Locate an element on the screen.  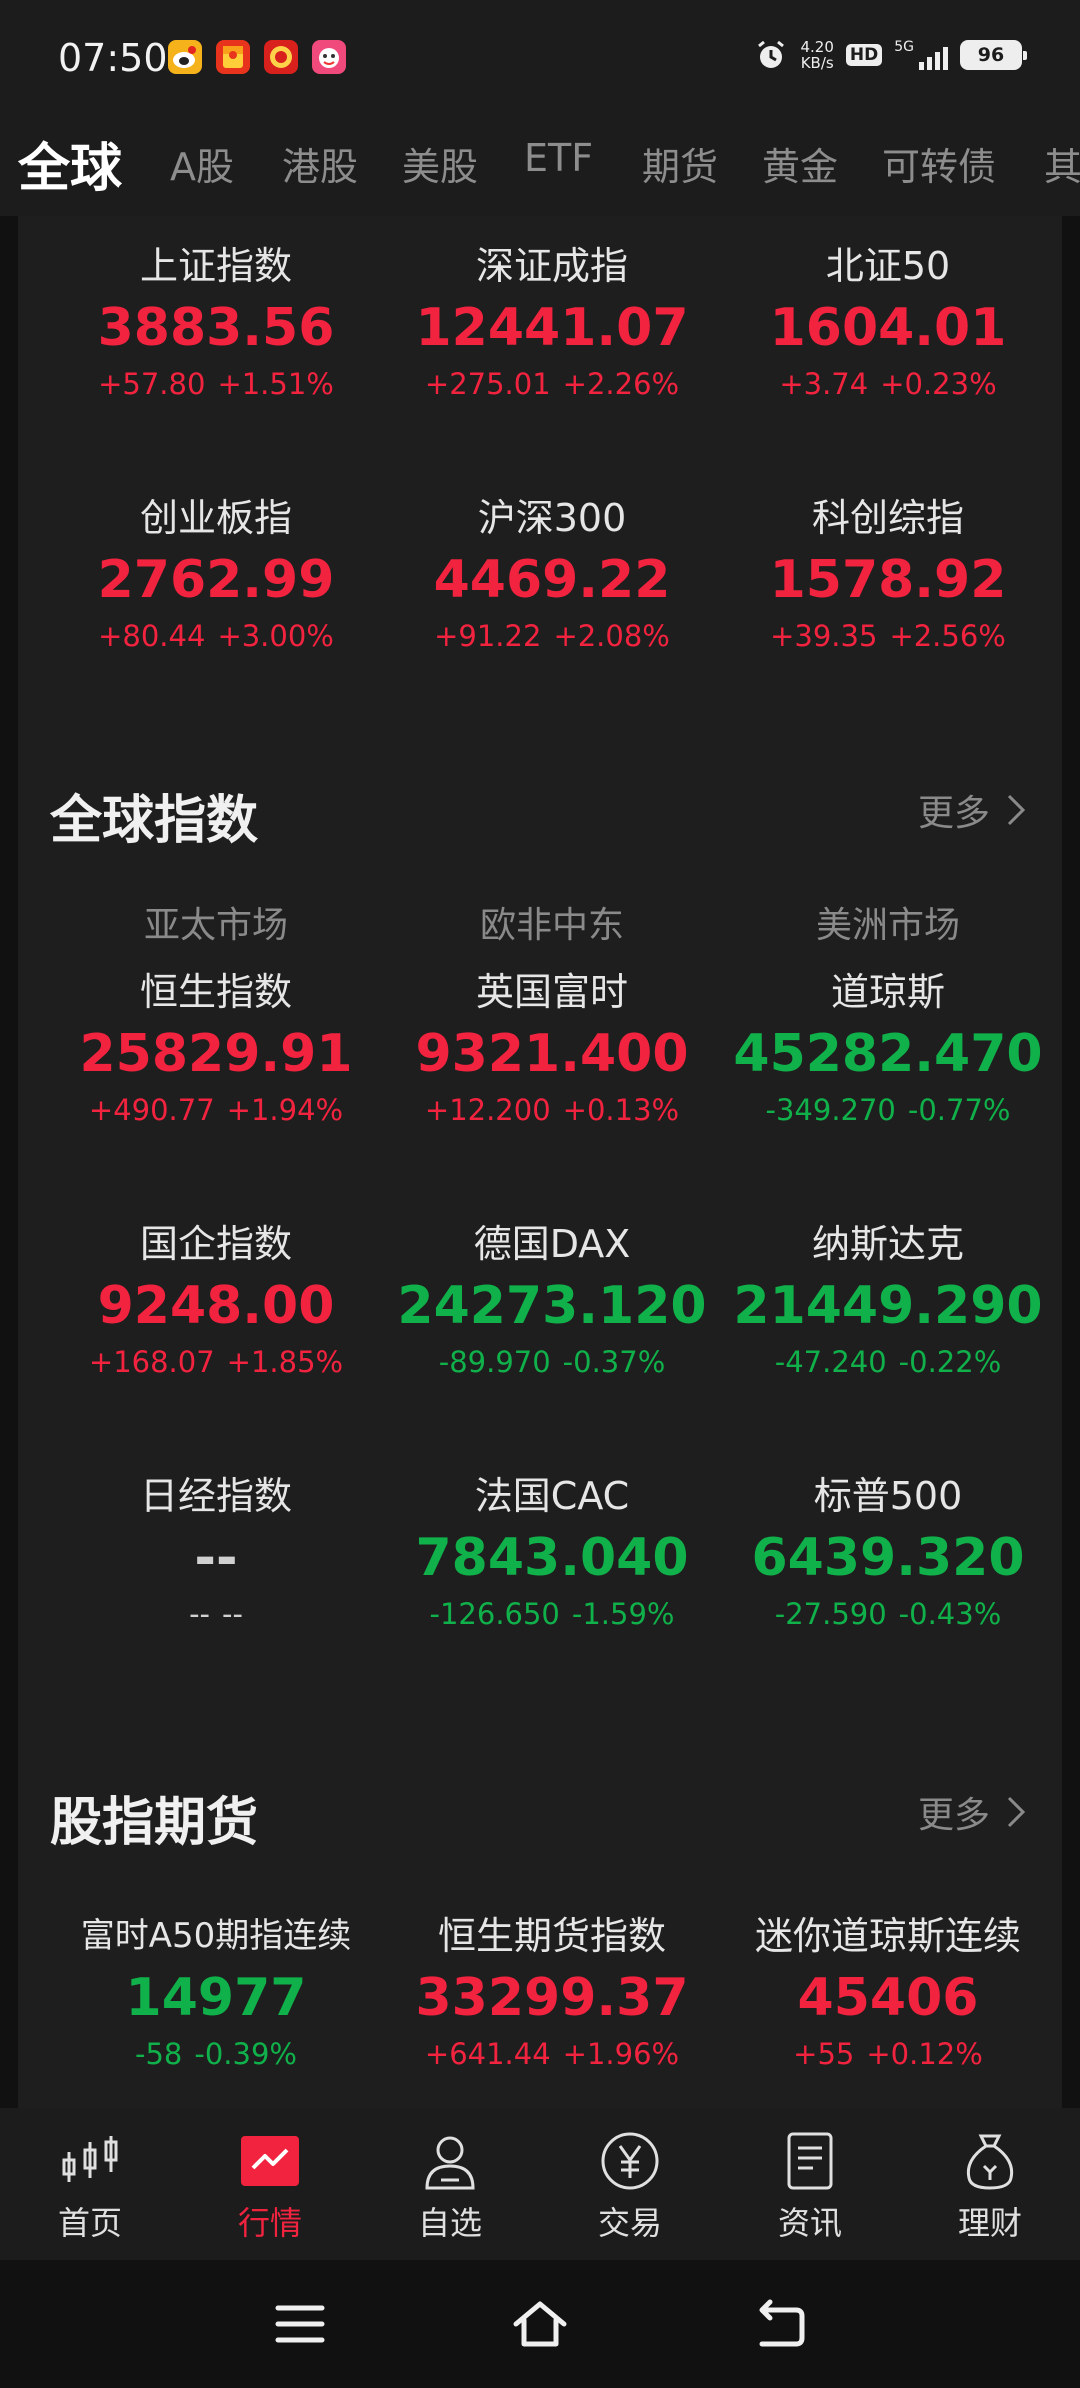
index-quote-cell: 北证50 1604.01 +3.74 +0.23% is located at coordinates (888, 322).